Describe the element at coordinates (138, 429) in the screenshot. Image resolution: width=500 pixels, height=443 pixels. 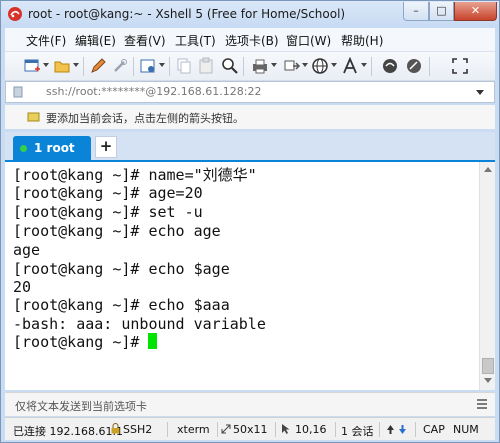
I see `status-protocol: SSH2` at that location.